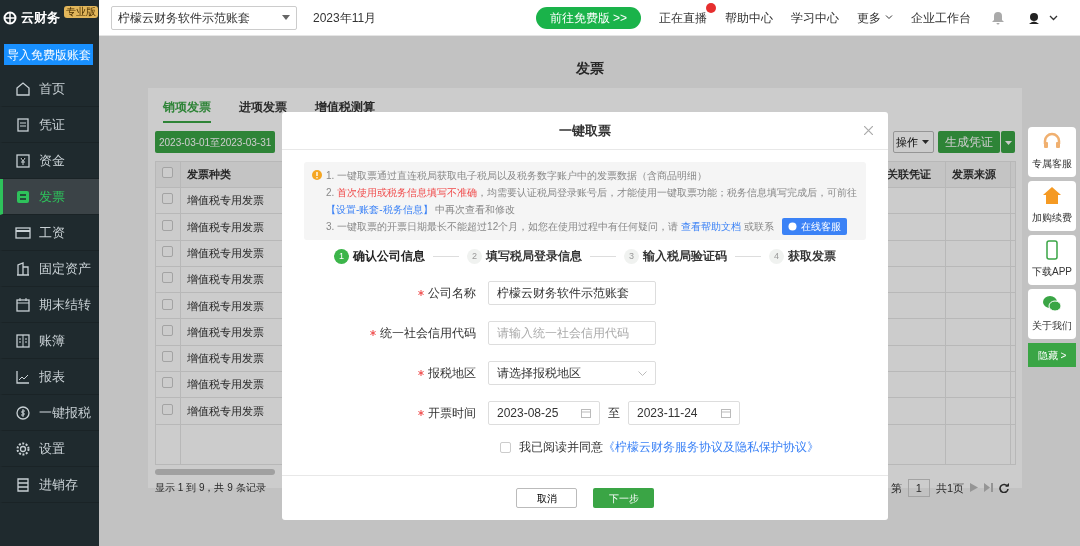 This screenshot has width=1080, height=546. Describe the element at coordinates (452, 294) in the screenshot. I see `field-label: 公司名称` at that location.